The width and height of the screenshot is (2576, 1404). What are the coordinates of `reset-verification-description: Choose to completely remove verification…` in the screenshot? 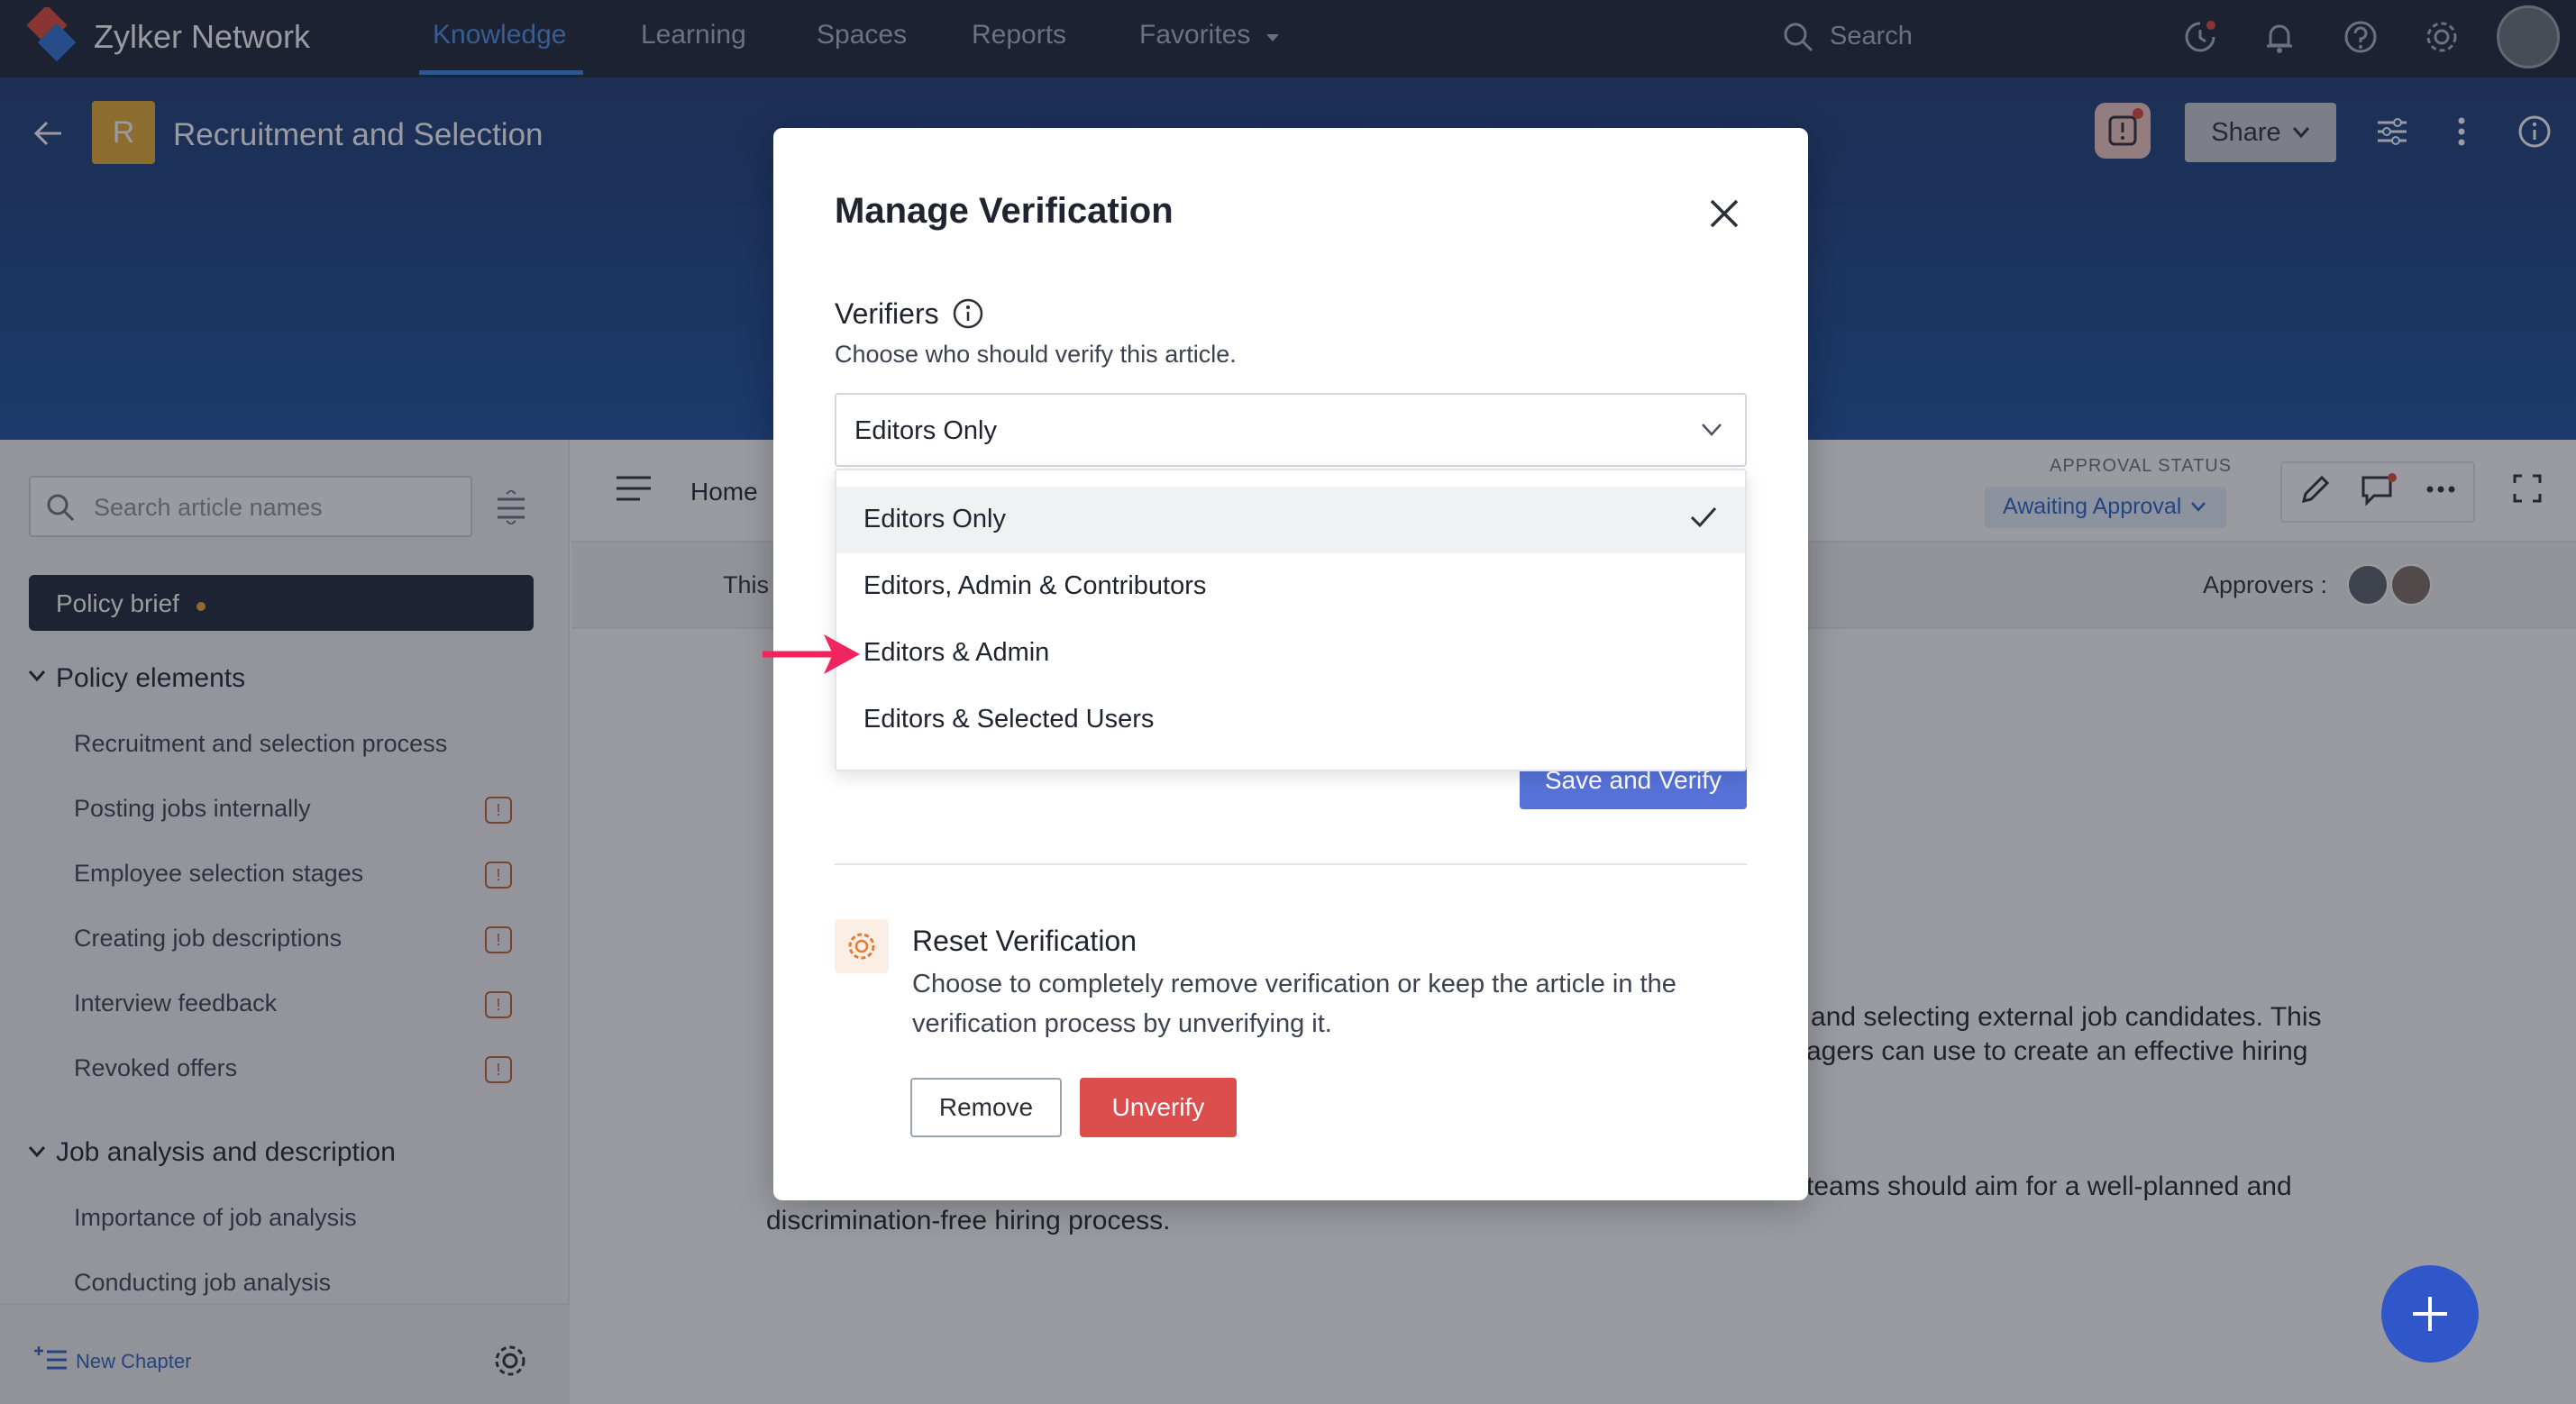 It's located at (1294, 1004).